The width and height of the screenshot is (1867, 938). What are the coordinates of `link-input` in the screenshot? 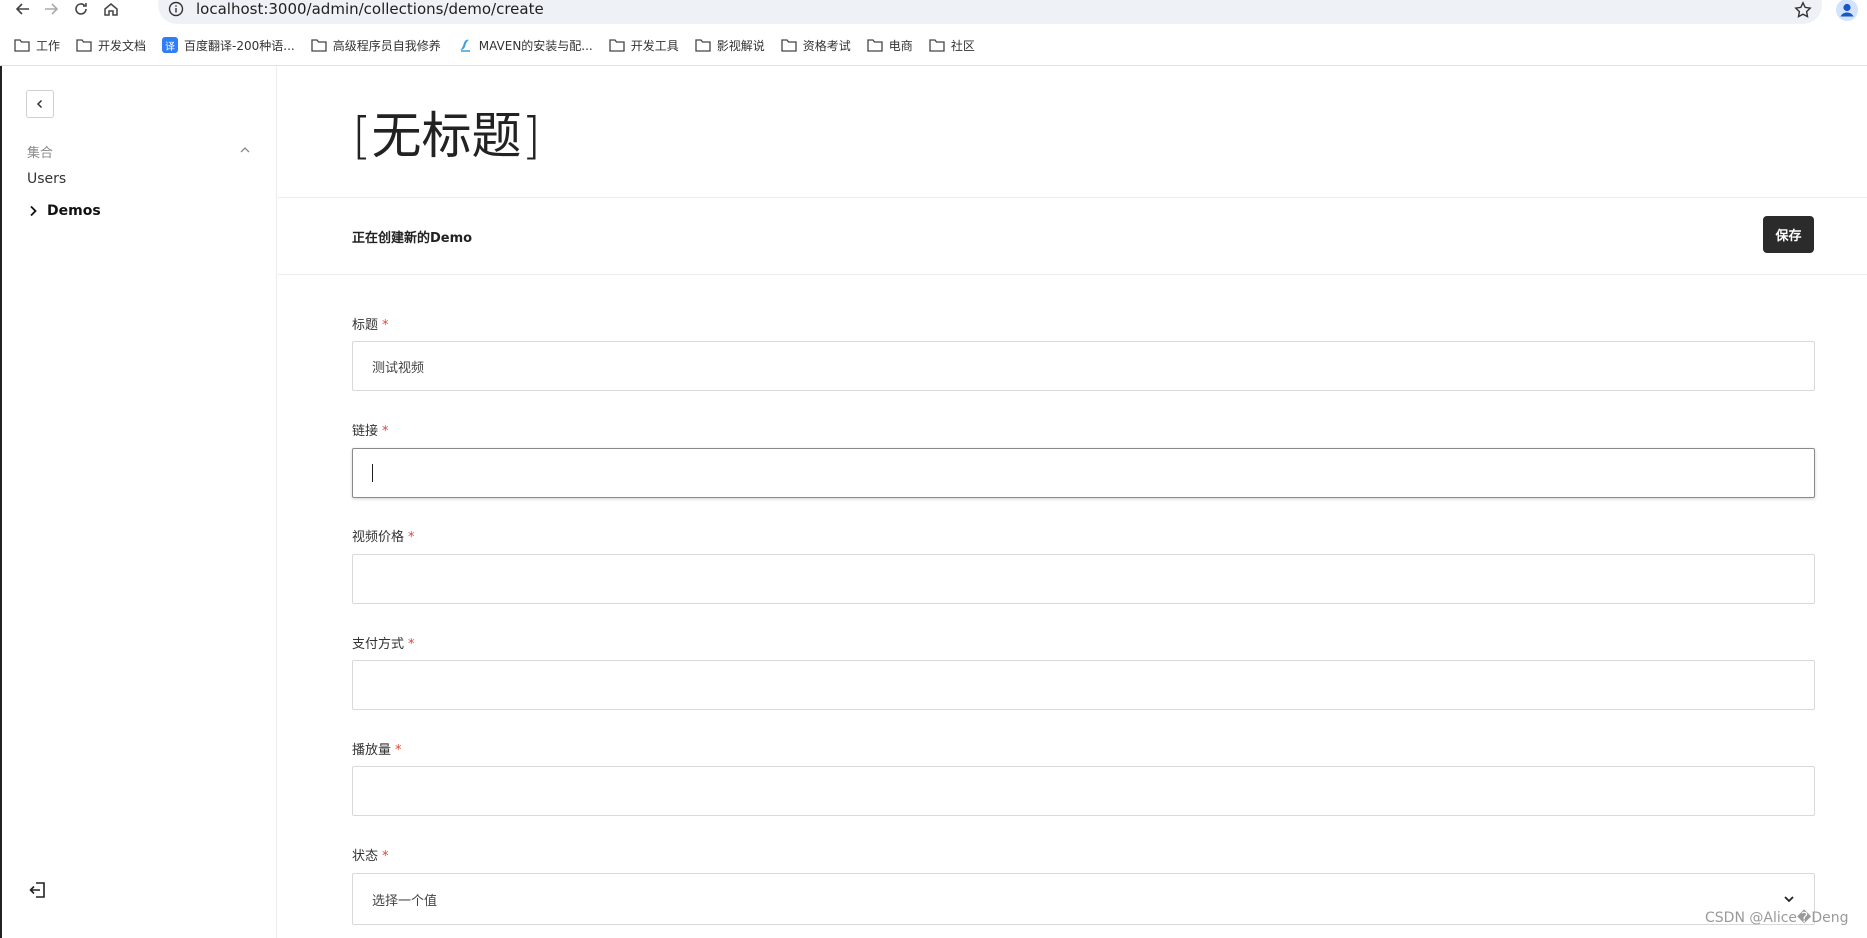 It's located at (1083, 473).